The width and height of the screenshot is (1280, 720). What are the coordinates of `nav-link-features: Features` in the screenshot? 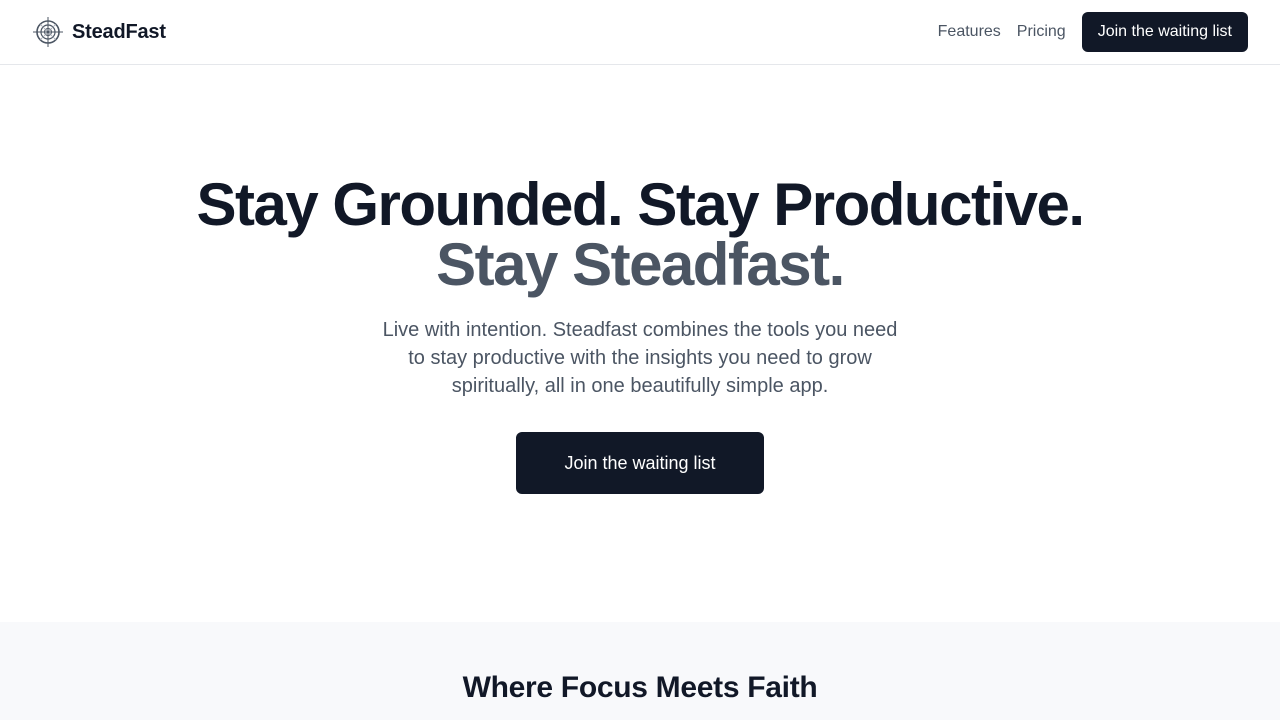 It's located at (969, 32).